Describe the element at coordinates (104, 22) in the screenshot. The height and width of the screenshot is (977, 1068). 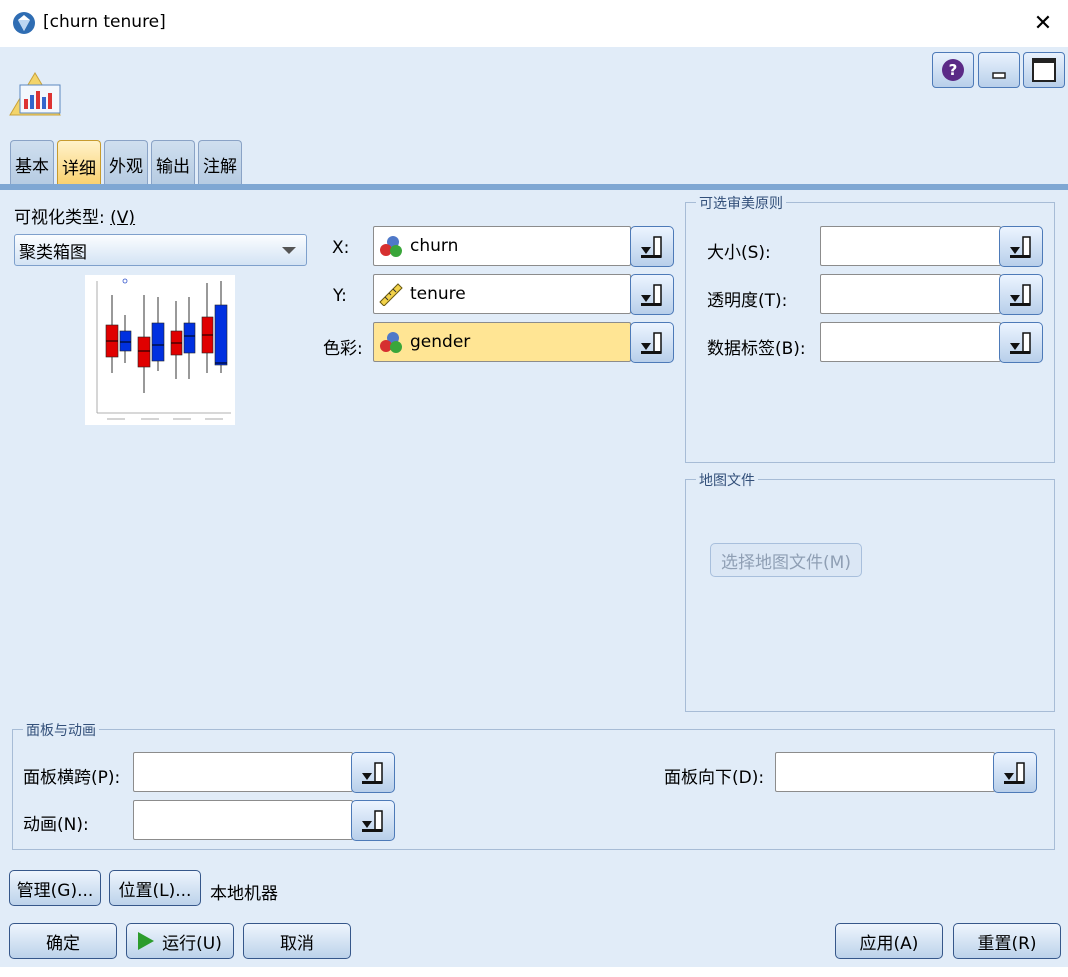
I see `window-title: [churn tenure]` at that location.